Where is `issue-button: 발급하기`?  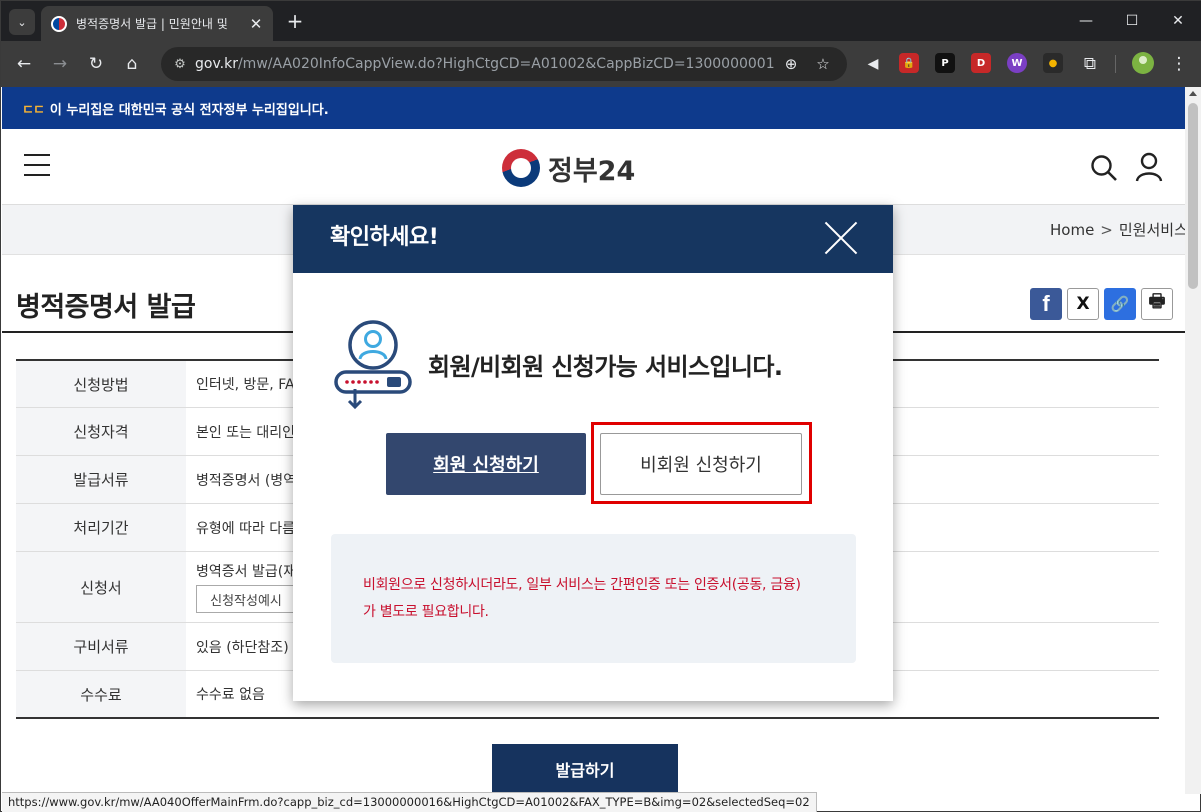 issue-button: 발급하기 is located at coordinates (585, 769).